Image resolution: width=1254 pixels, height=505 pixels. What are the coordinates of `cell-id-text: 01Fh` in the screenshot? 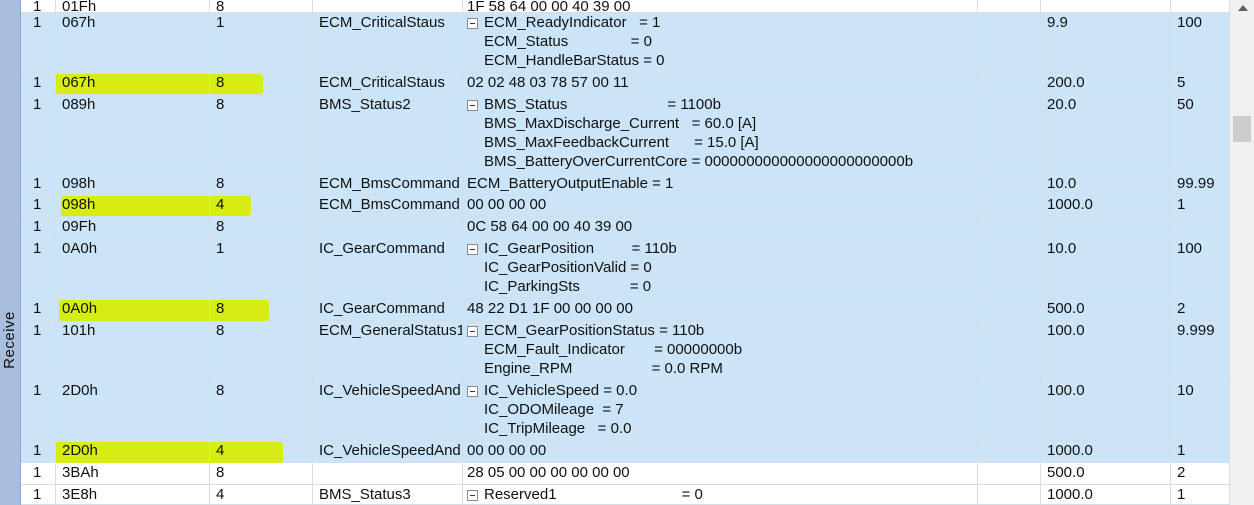 It's located at (79, 6).